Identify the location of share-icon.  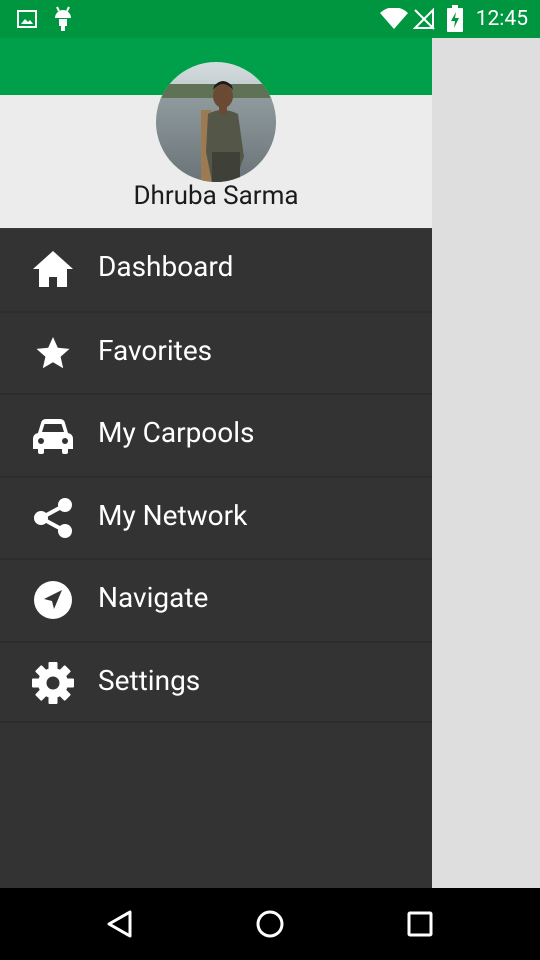
(53, 517).